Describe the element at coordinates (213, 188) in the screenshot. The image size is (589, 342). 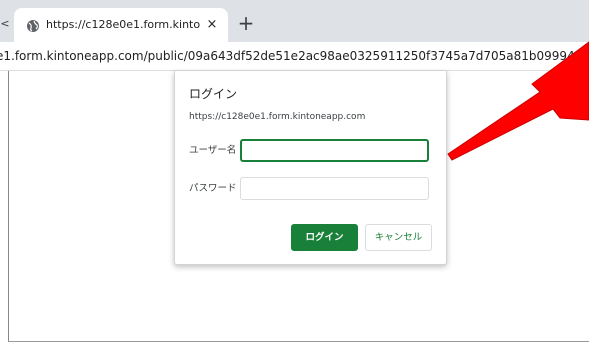
I see `password-label: パスワード` at that location.